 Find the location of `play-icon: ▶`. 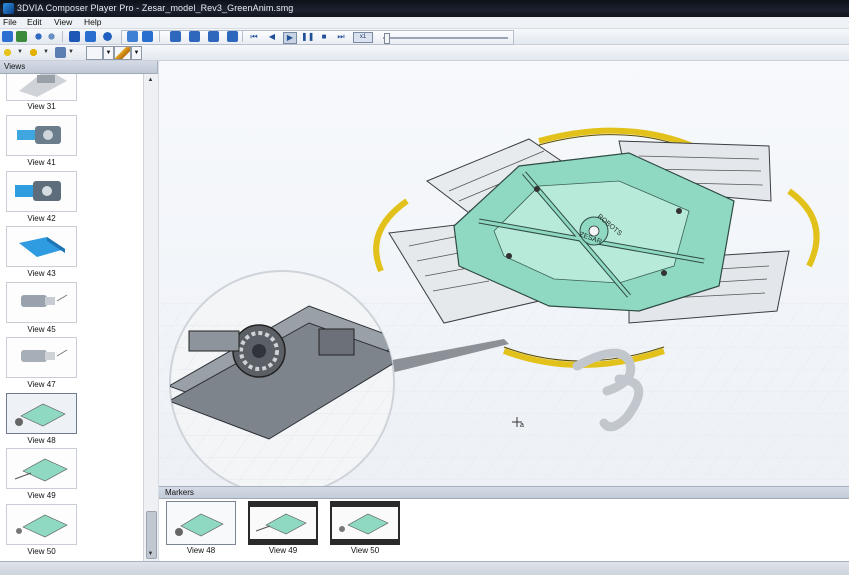

play-icon: ▶ is located at coordinates (290, 38).